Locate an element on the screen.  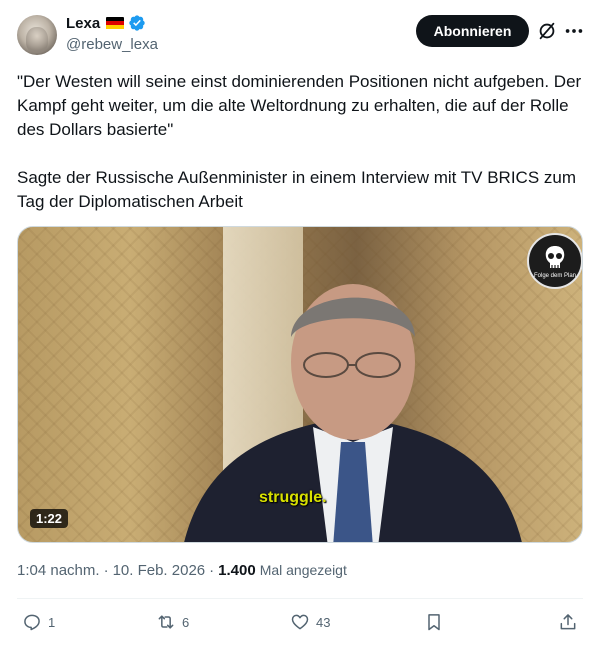
divider is located at coordinates (300, 598).